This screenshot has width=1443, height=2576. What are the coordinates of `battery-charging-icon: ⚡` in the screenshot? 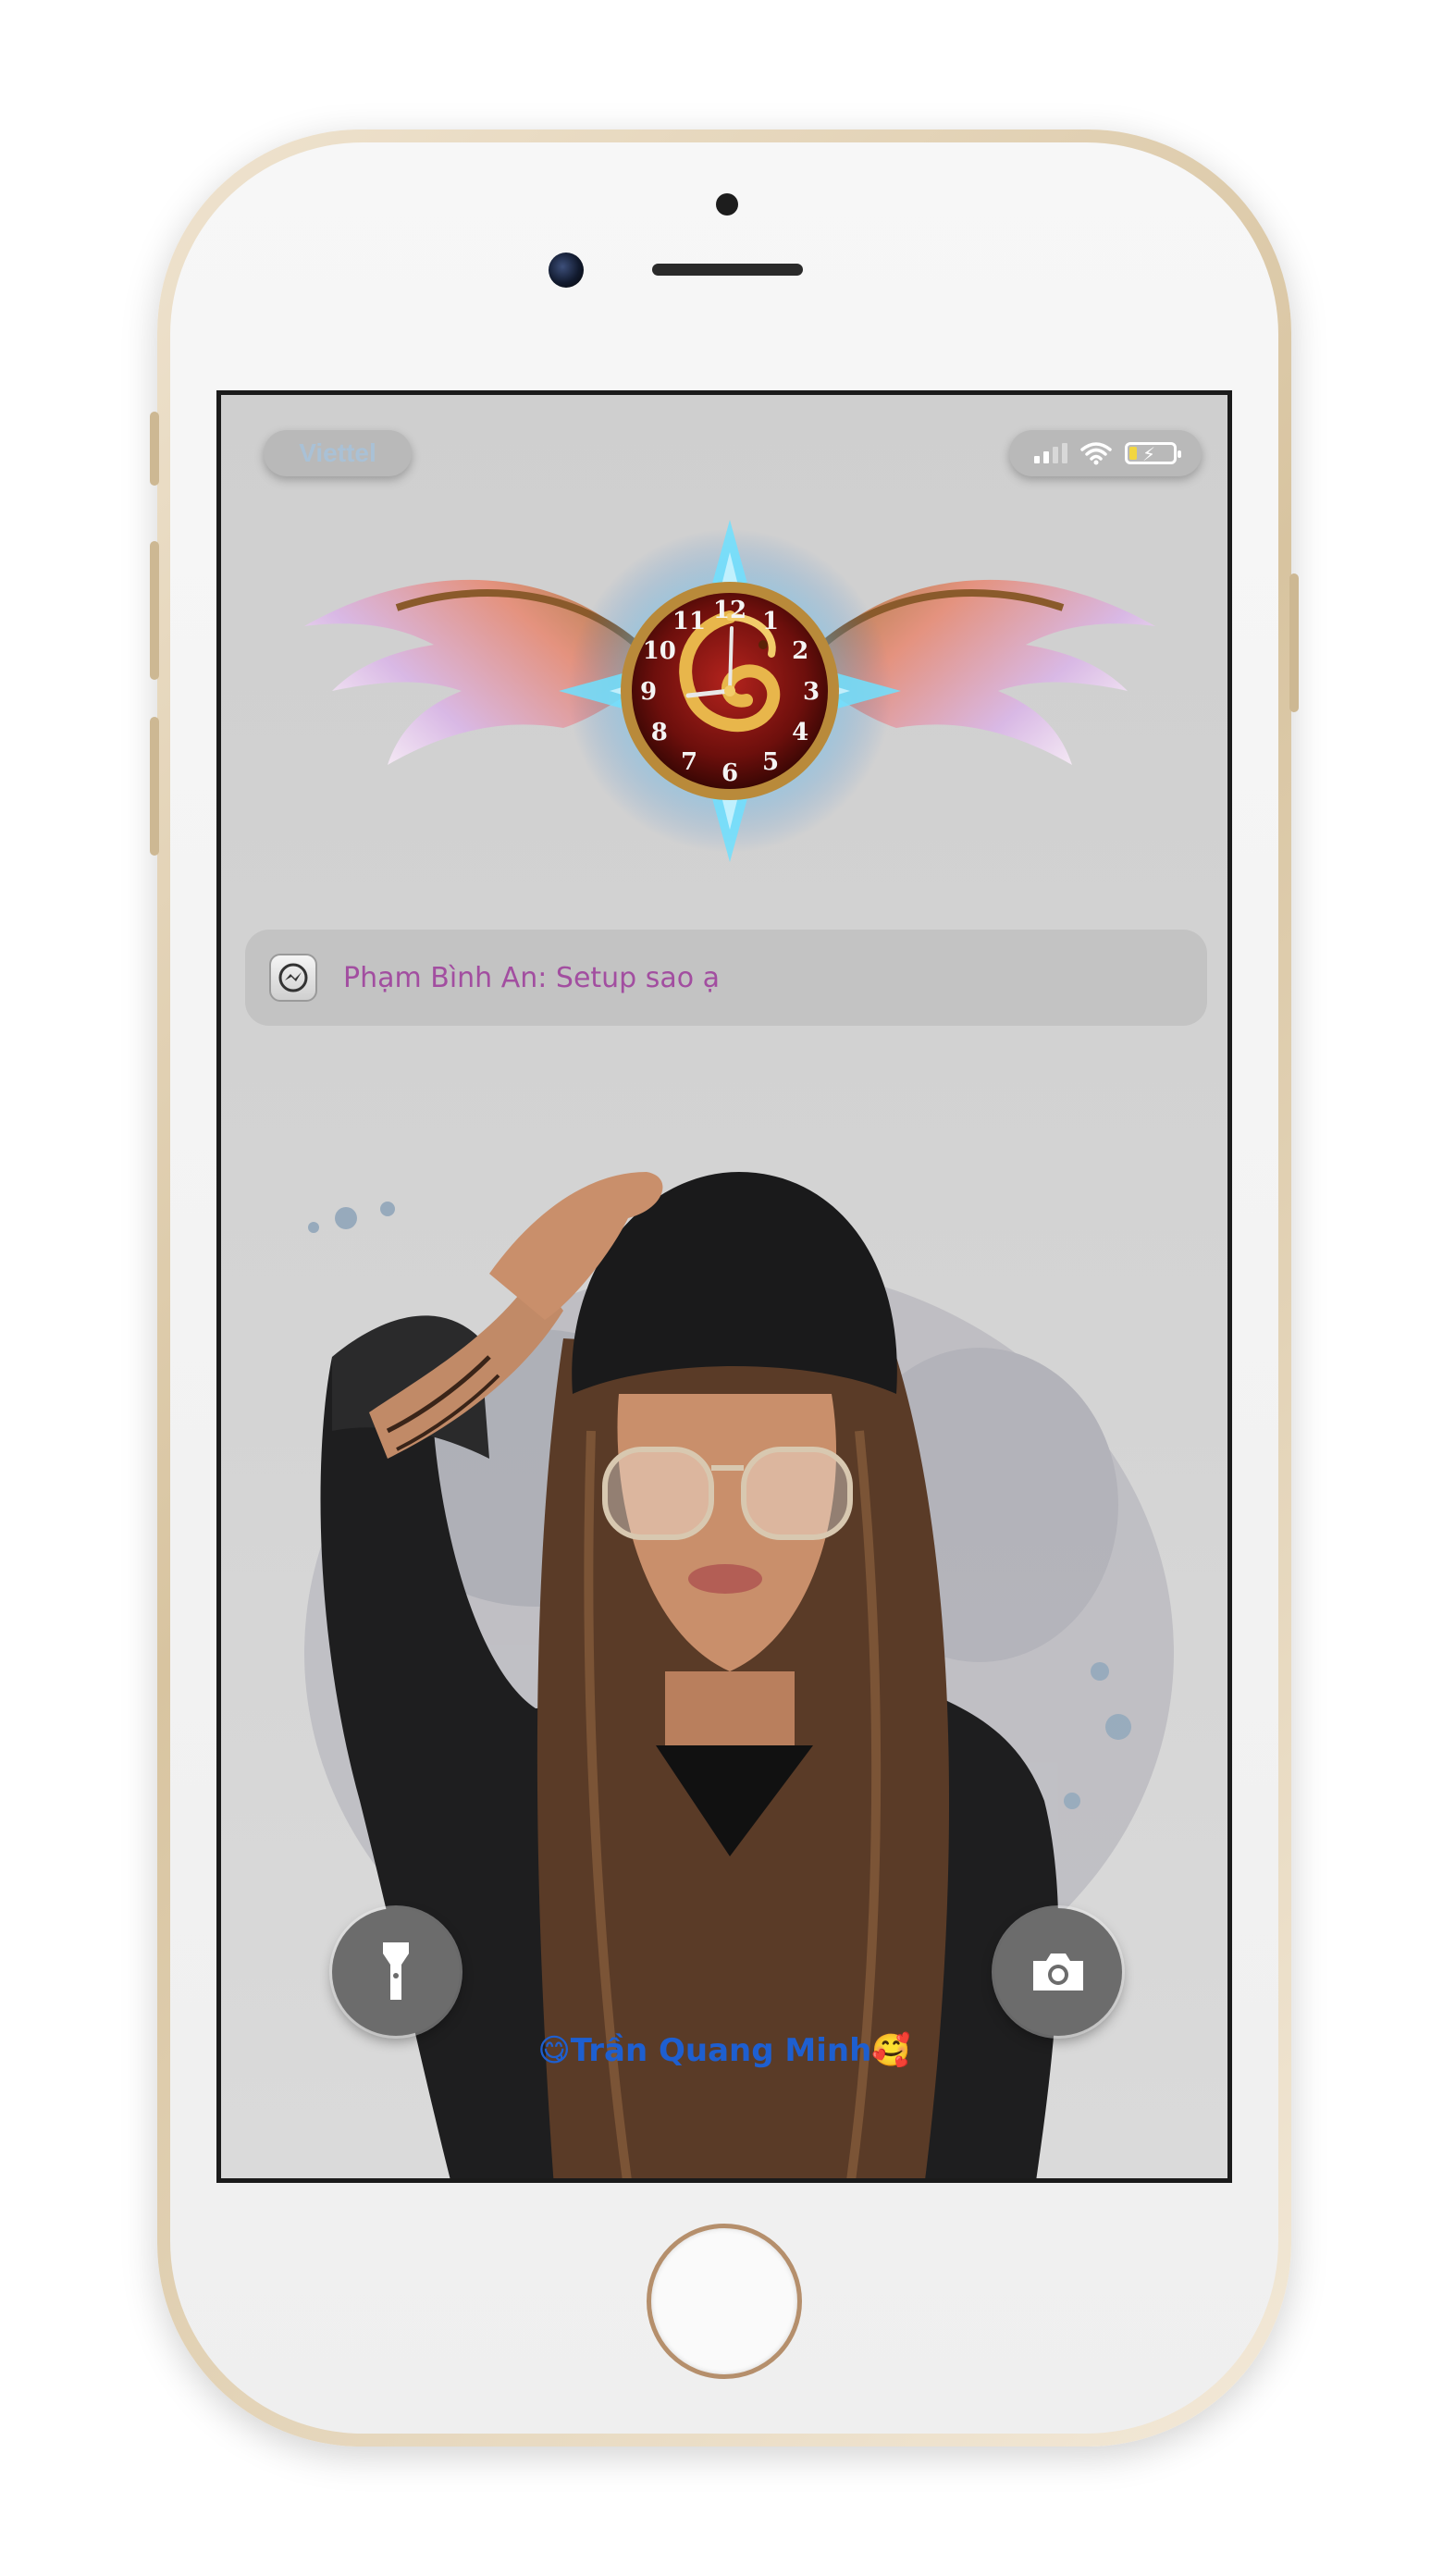 It's located at (1153, 453).